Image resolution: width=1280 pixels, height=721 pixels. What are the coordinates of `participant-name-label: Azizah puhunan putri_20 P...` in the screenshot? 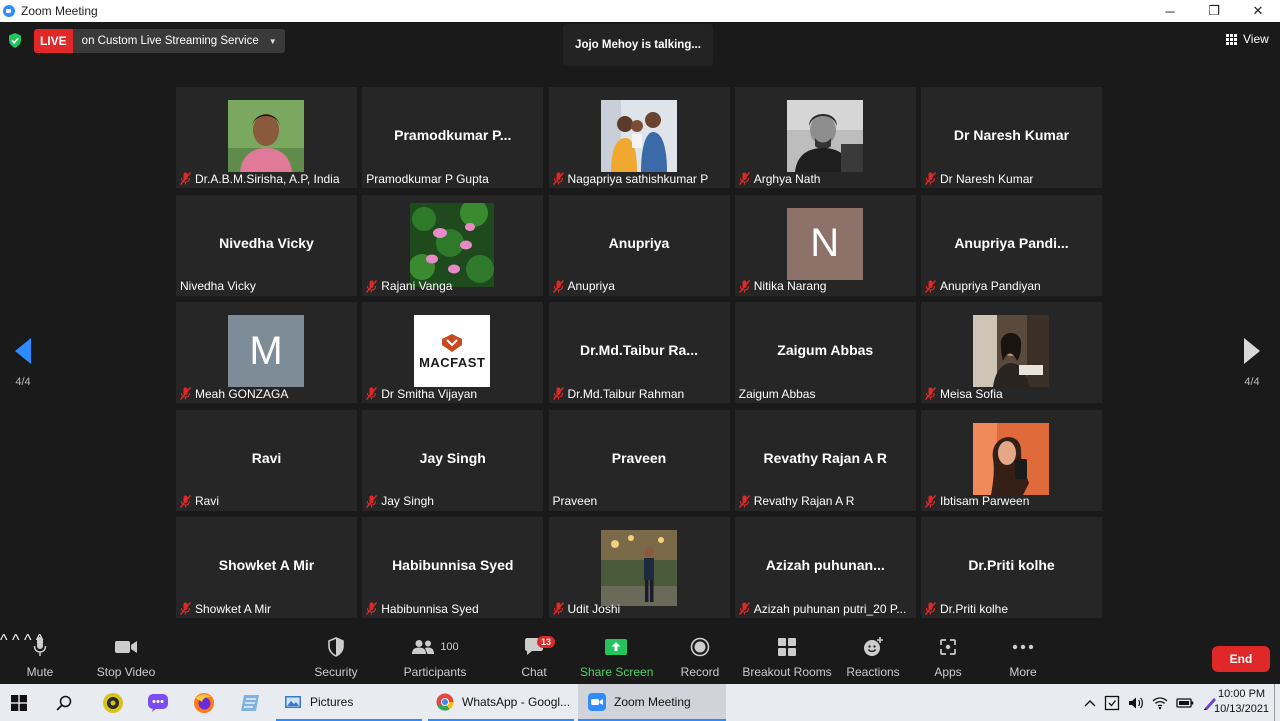 It's located at (823, 608).